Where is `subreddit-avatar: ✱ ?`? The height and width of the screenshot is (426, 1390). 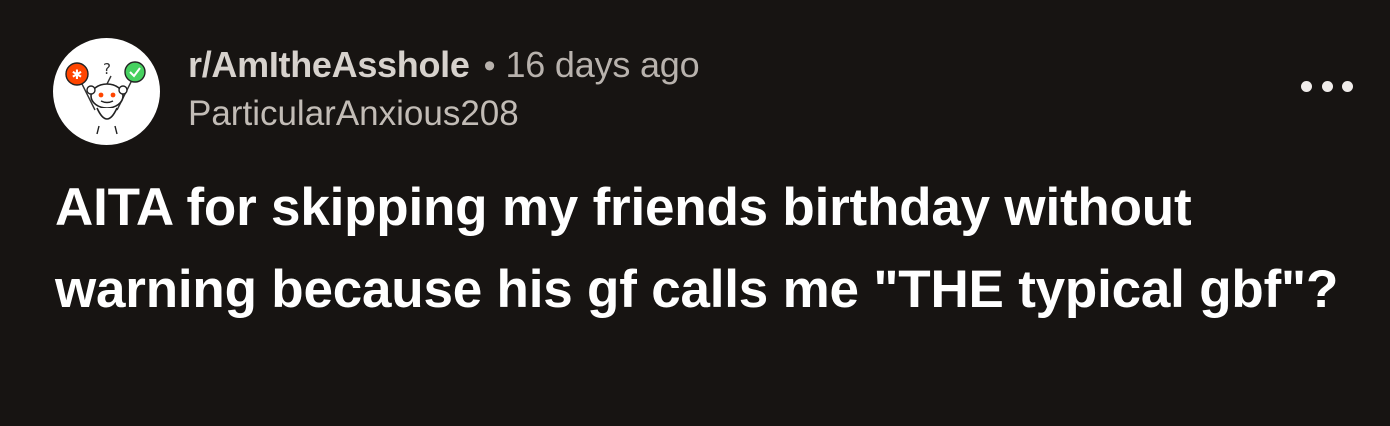
subreddit-avatar: ✱ ? is located at coordinates (106, 91).